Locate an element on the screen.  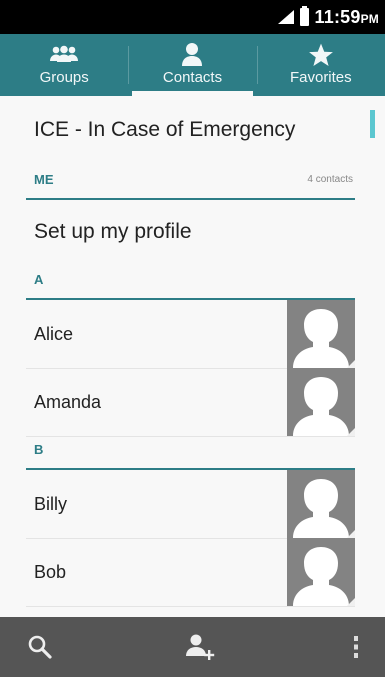
groups-icon is located at coordinates (64, 55).